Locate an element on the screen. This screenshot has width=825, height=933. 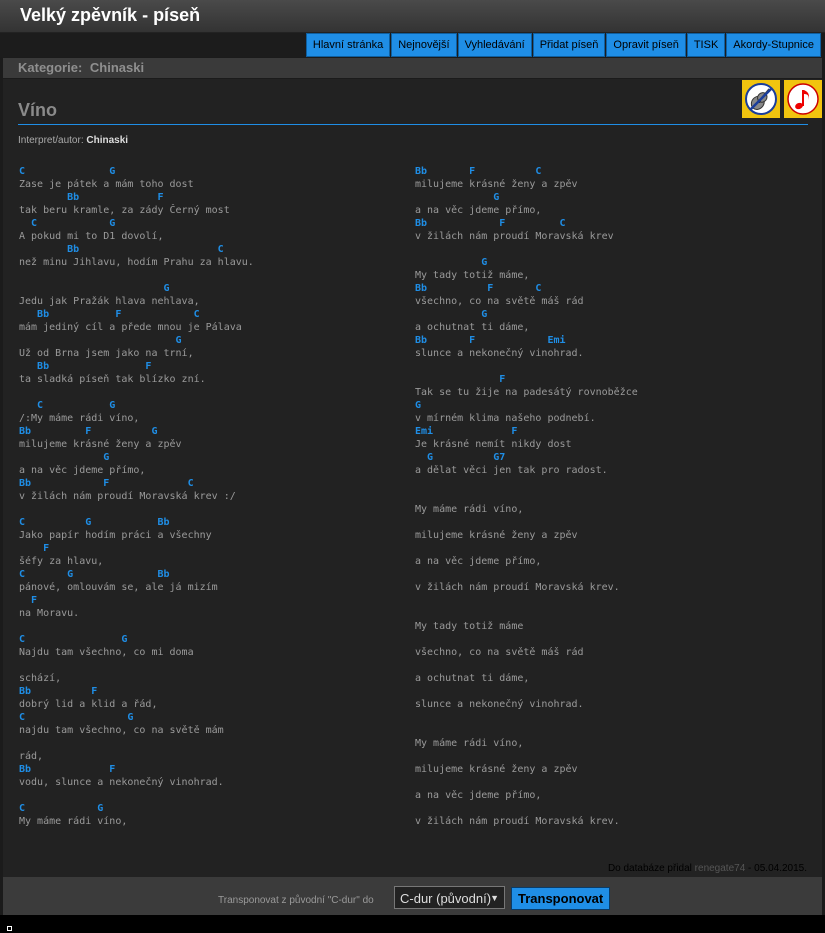
chord-line: F is located at coordinates (28, 600).